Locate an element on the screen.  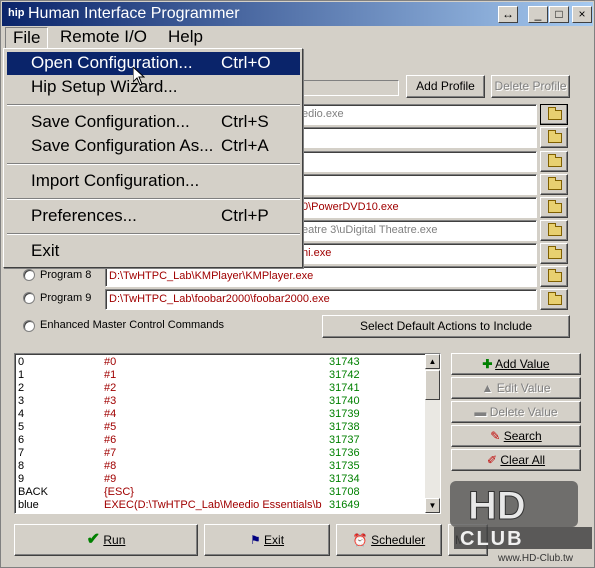
list-item-key: blue is located at coordinates (28, 505).